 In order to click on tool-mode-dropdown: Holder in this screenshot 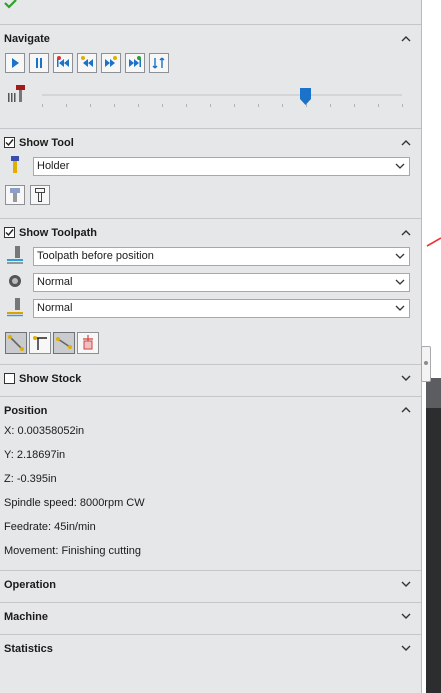, I will do `click(221, 166)`.